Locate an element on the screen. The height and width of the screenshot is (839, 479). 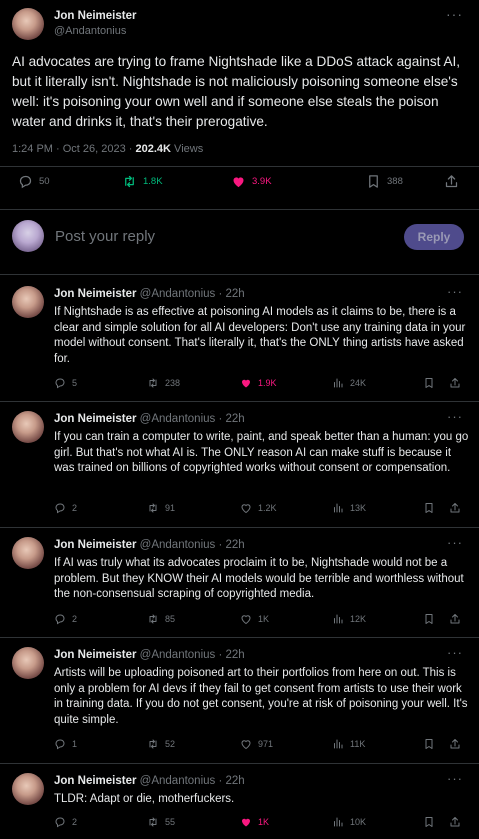
share-icon is located at coordinates (455, 822).